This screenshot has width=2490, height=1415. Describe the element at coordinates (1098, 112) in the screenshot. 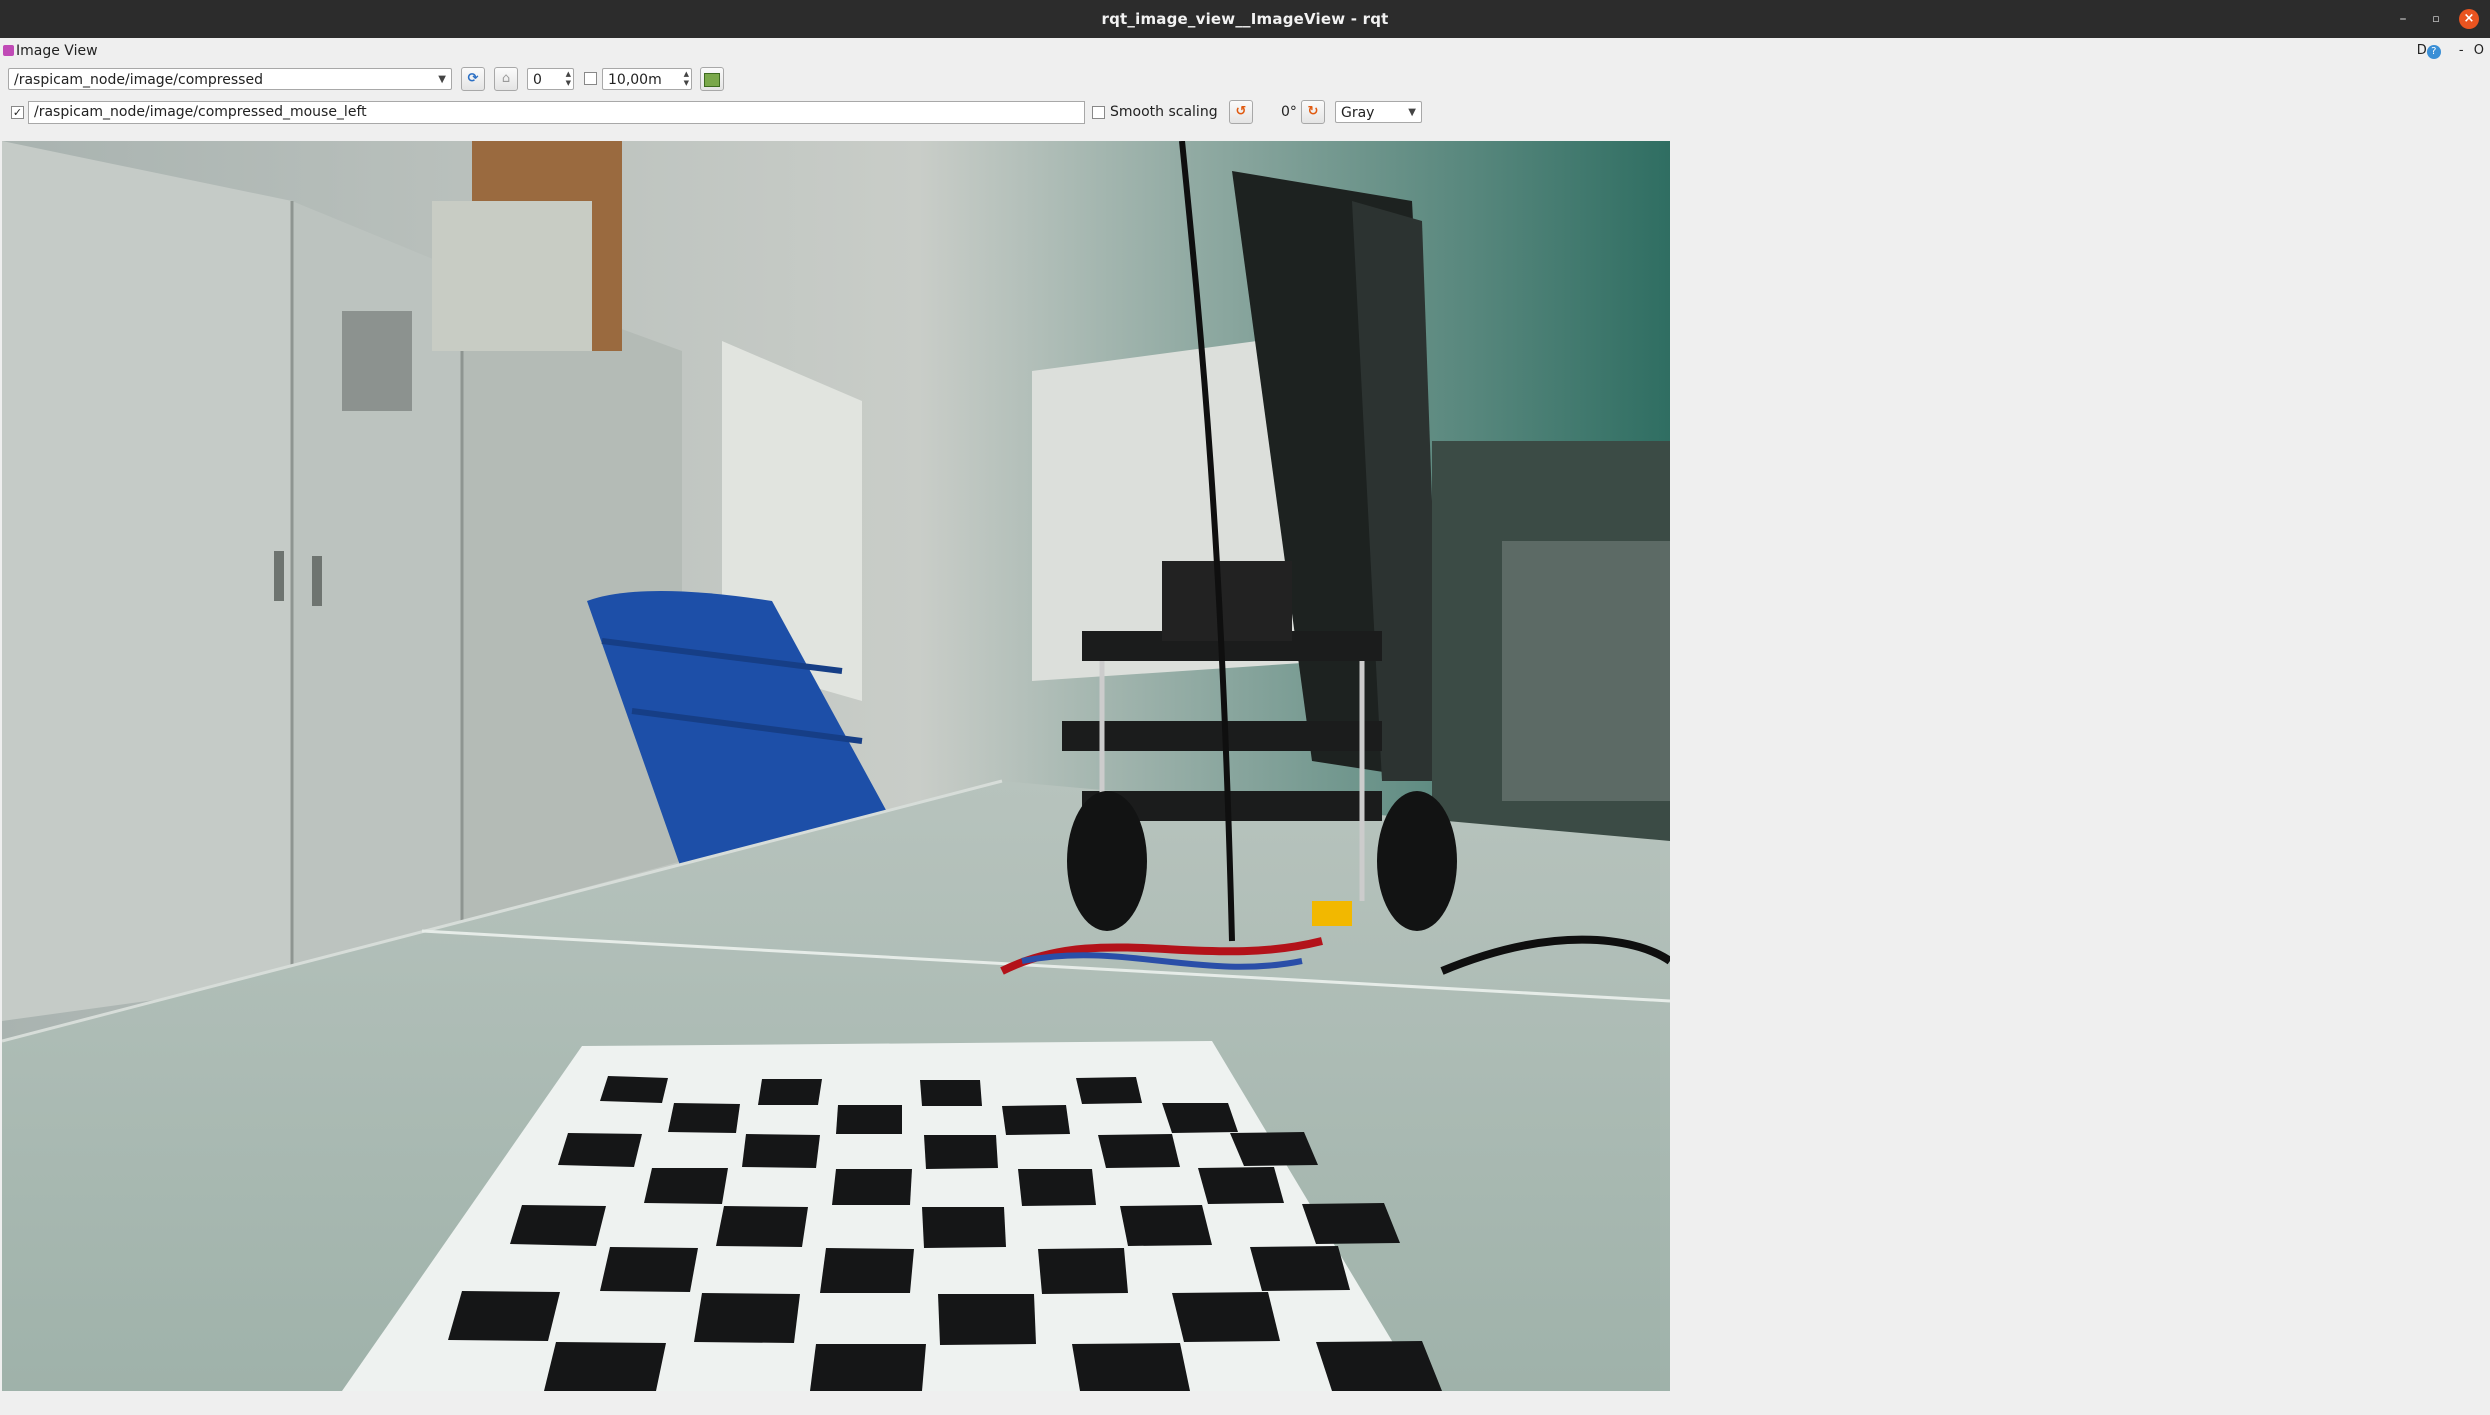

I see `smooth-scaling-checkbox` at that location.